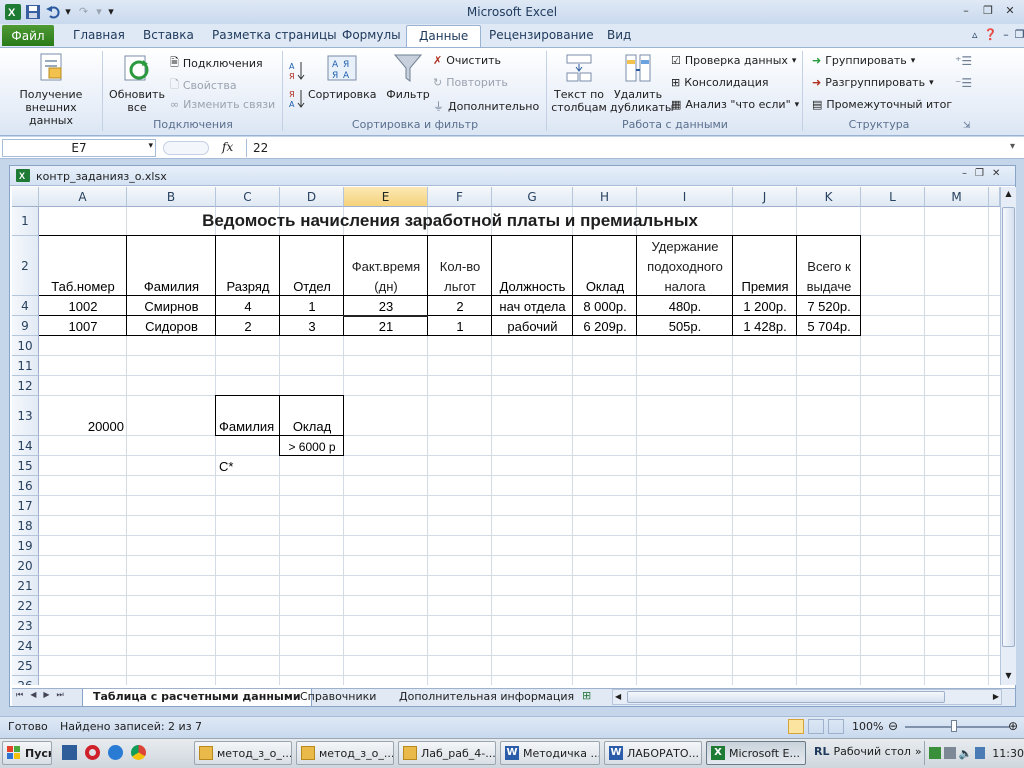 The image size is (1024, 768). What do you see at coordinates (386, 197) in the screenshot?
I see `col-header-e: E` at bounding box center [386, 197].